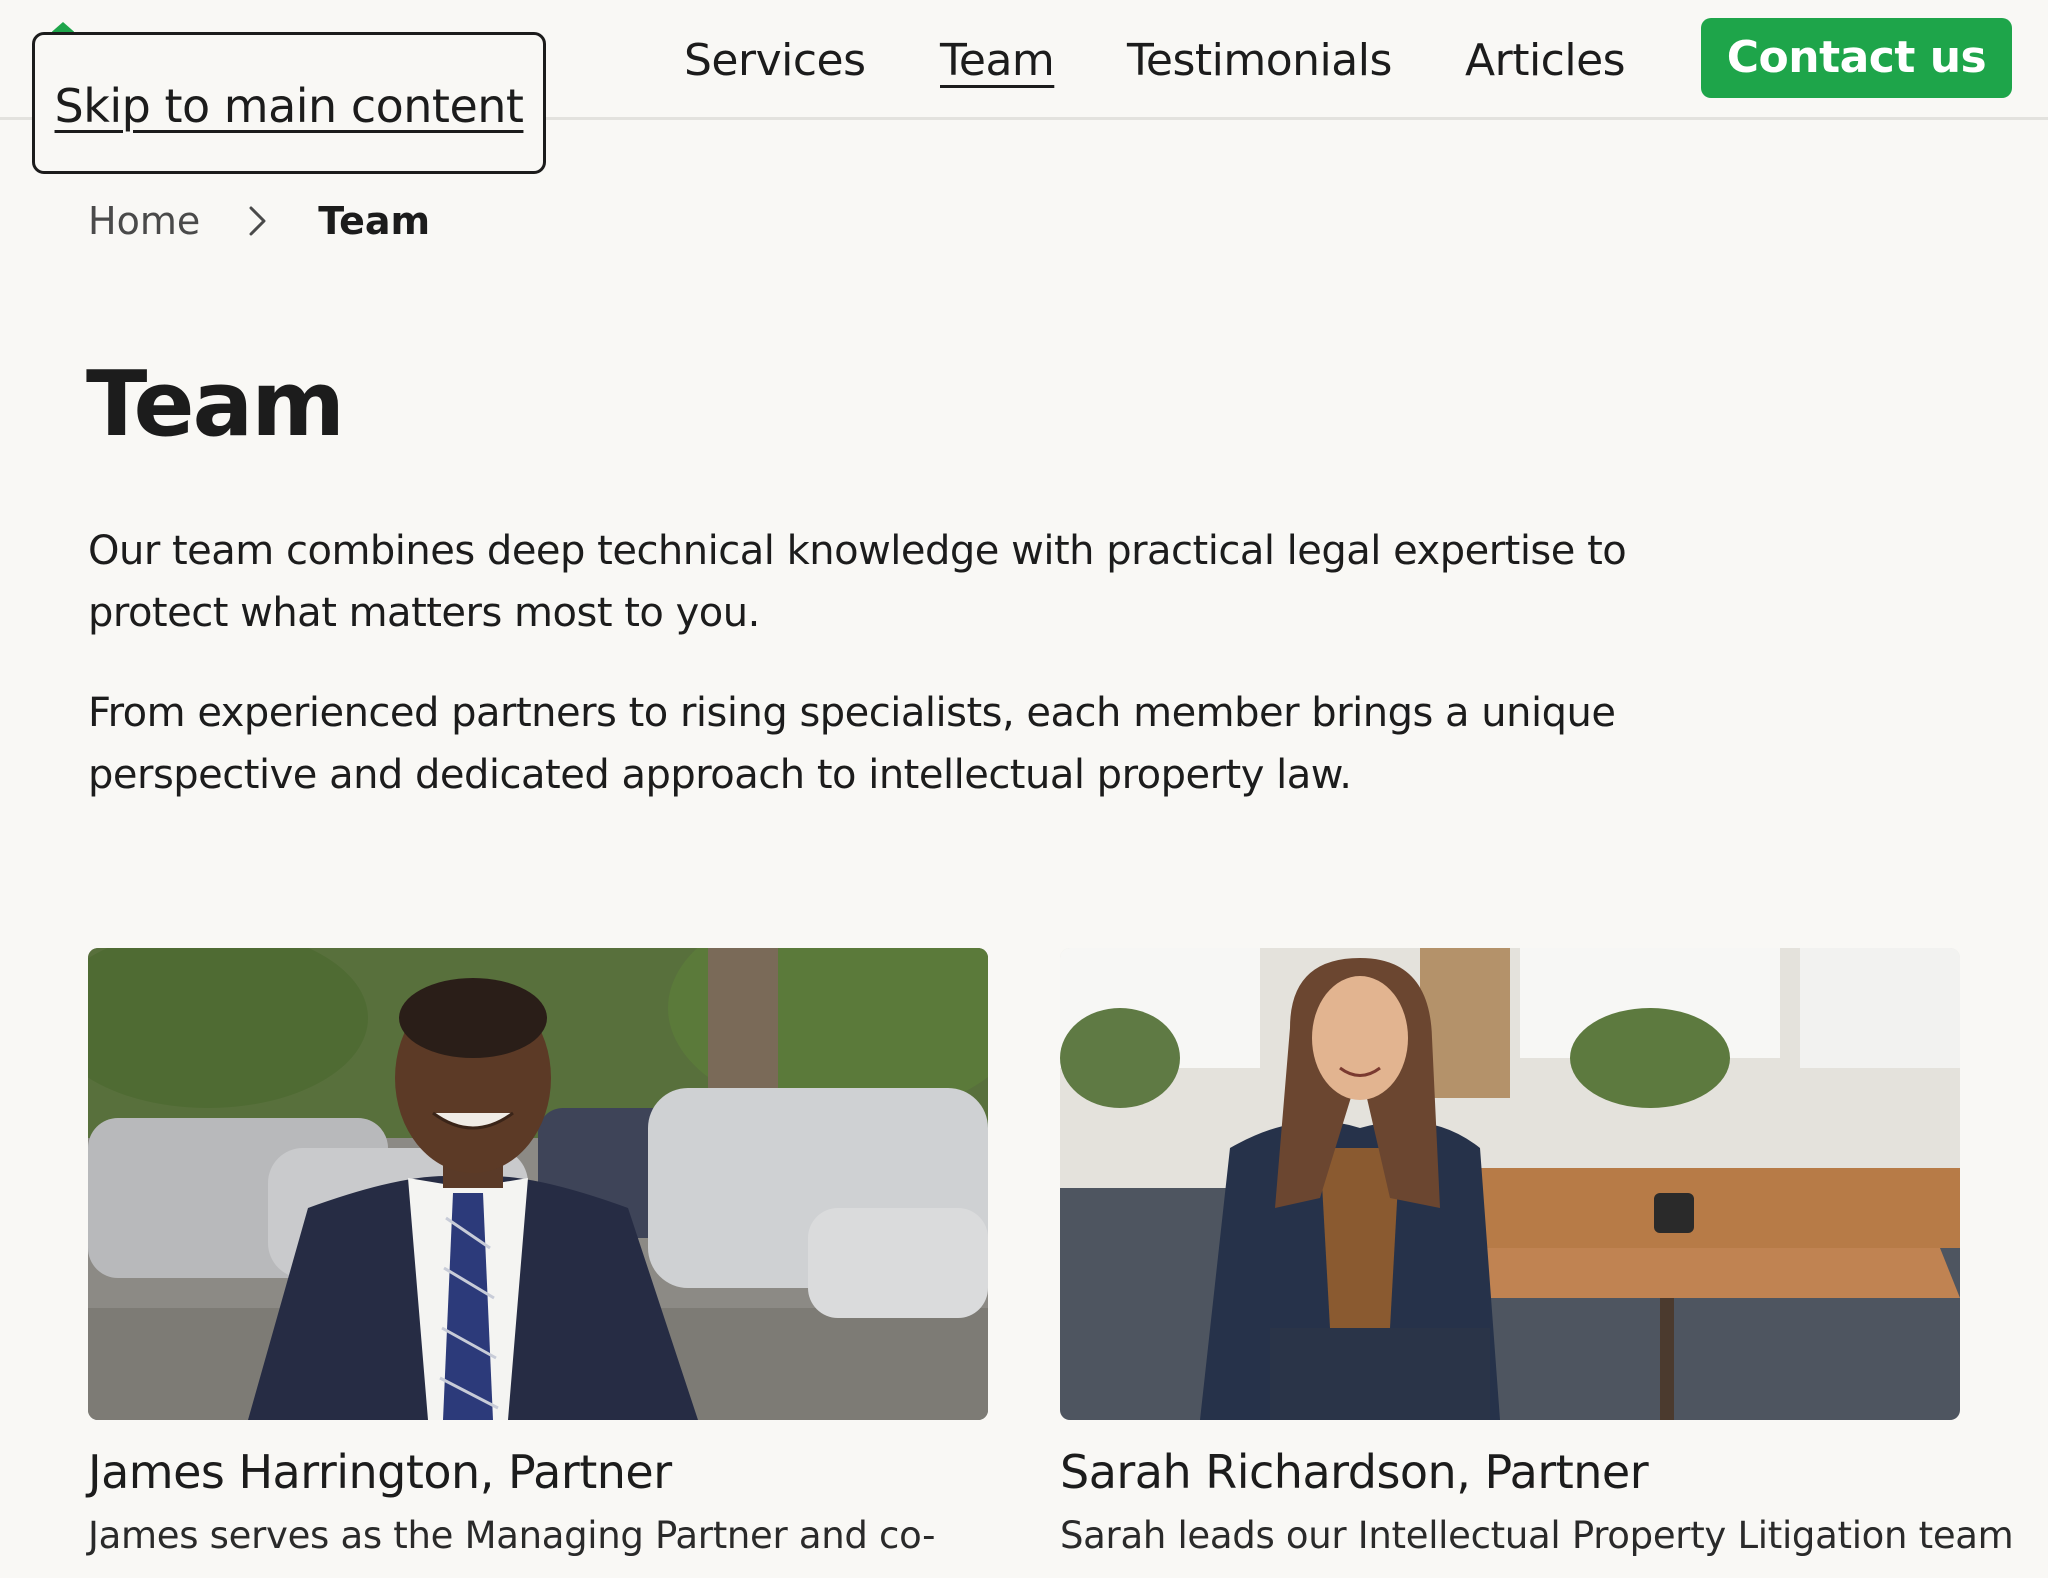 Image resolution: width=2048 pixels, height=1578 pixels. I want to click on nav-item-testimonials: Testimonials, so click(1259, 61).